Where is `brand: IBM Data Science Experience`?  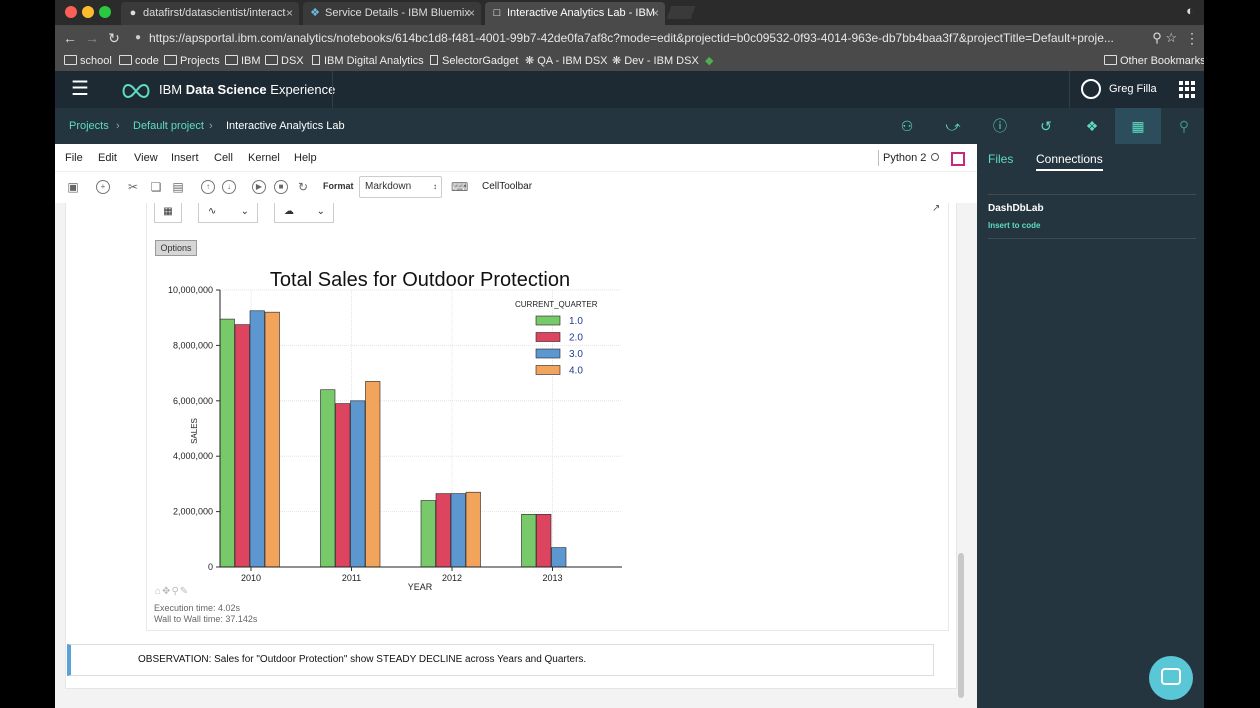
brand: IBM Data Science Experience is located at coordinates (227, 89).